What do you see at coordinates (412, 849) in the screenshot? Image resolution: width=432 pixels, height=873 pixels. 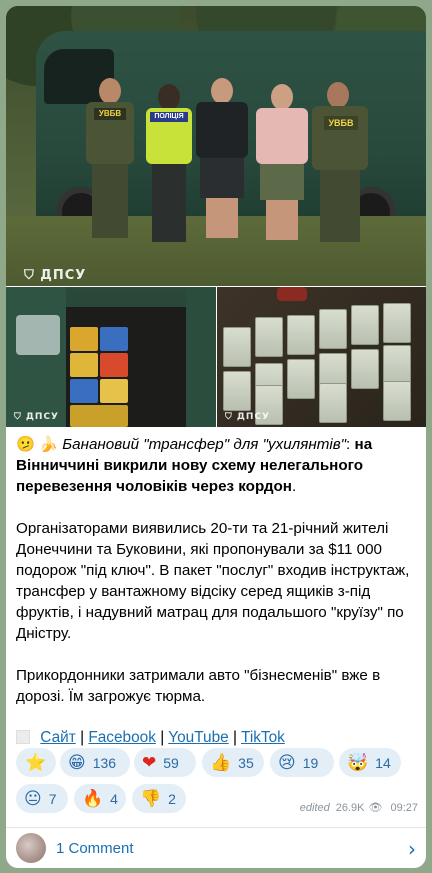 I see `chevron-right-icon: ›` at bounding box center [412, 849].